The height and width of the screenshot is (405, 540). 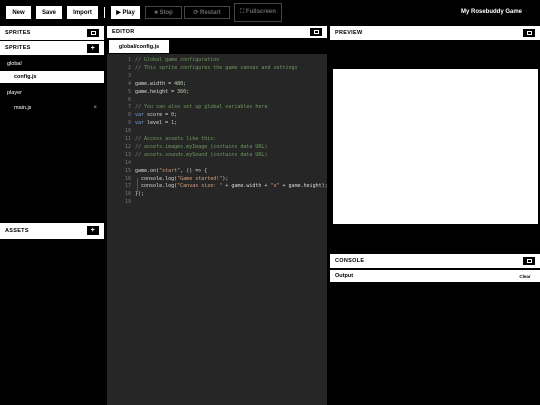 What do you see at coordinates (127, 178) in the screenshot?
I see `line-number: 16` at bounding box center [127, 178].